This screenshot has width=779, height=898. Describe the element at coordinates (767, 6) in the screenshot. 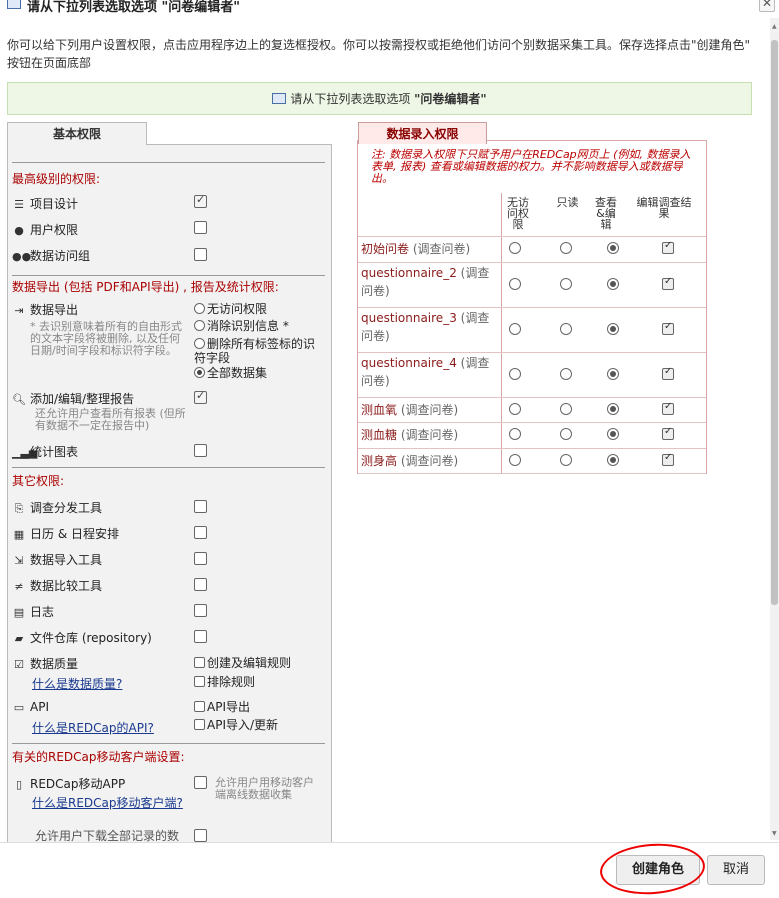

I see `close-button: ✕` at that location.